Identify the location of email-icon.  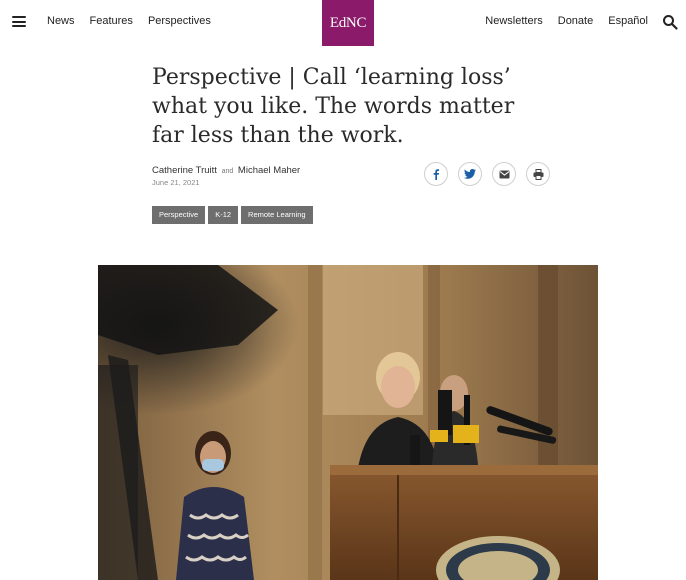
(504, 174).